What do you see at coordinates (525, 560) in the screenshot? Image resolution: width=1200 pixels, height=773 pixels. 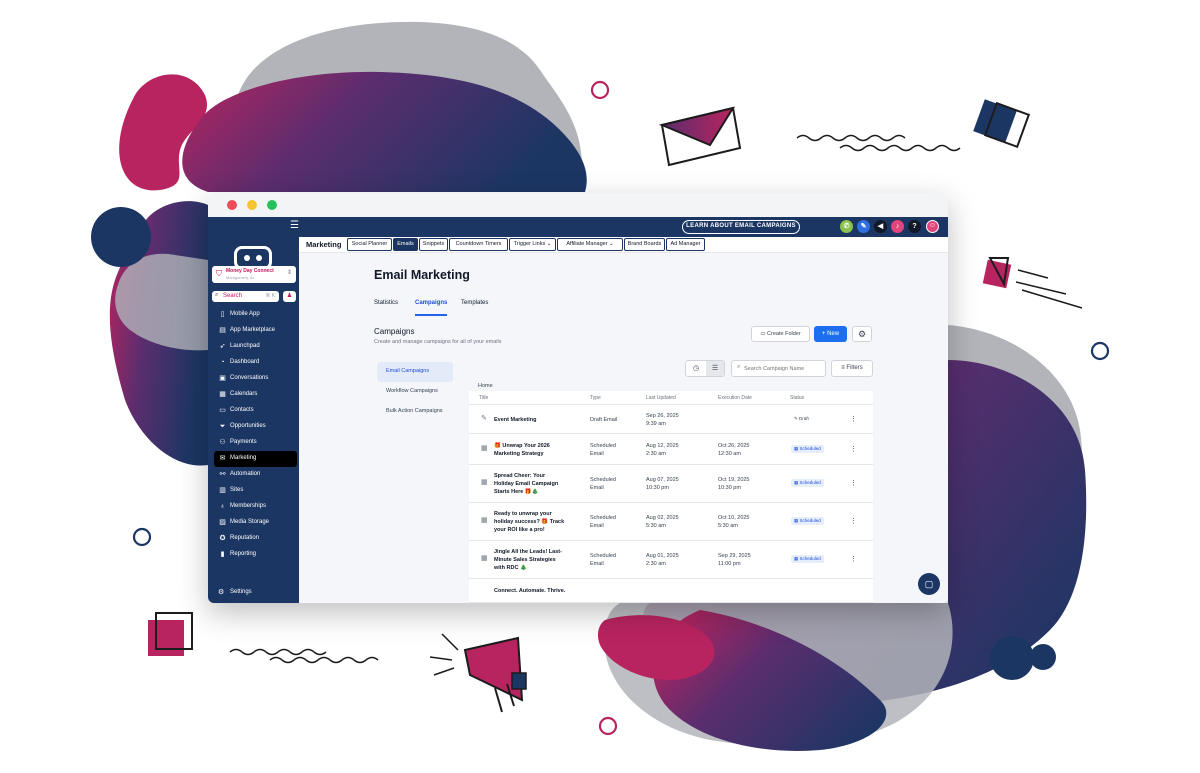 I see `campaign-title-line: Minute Sales Strategies` at bounding box center [525, 560].